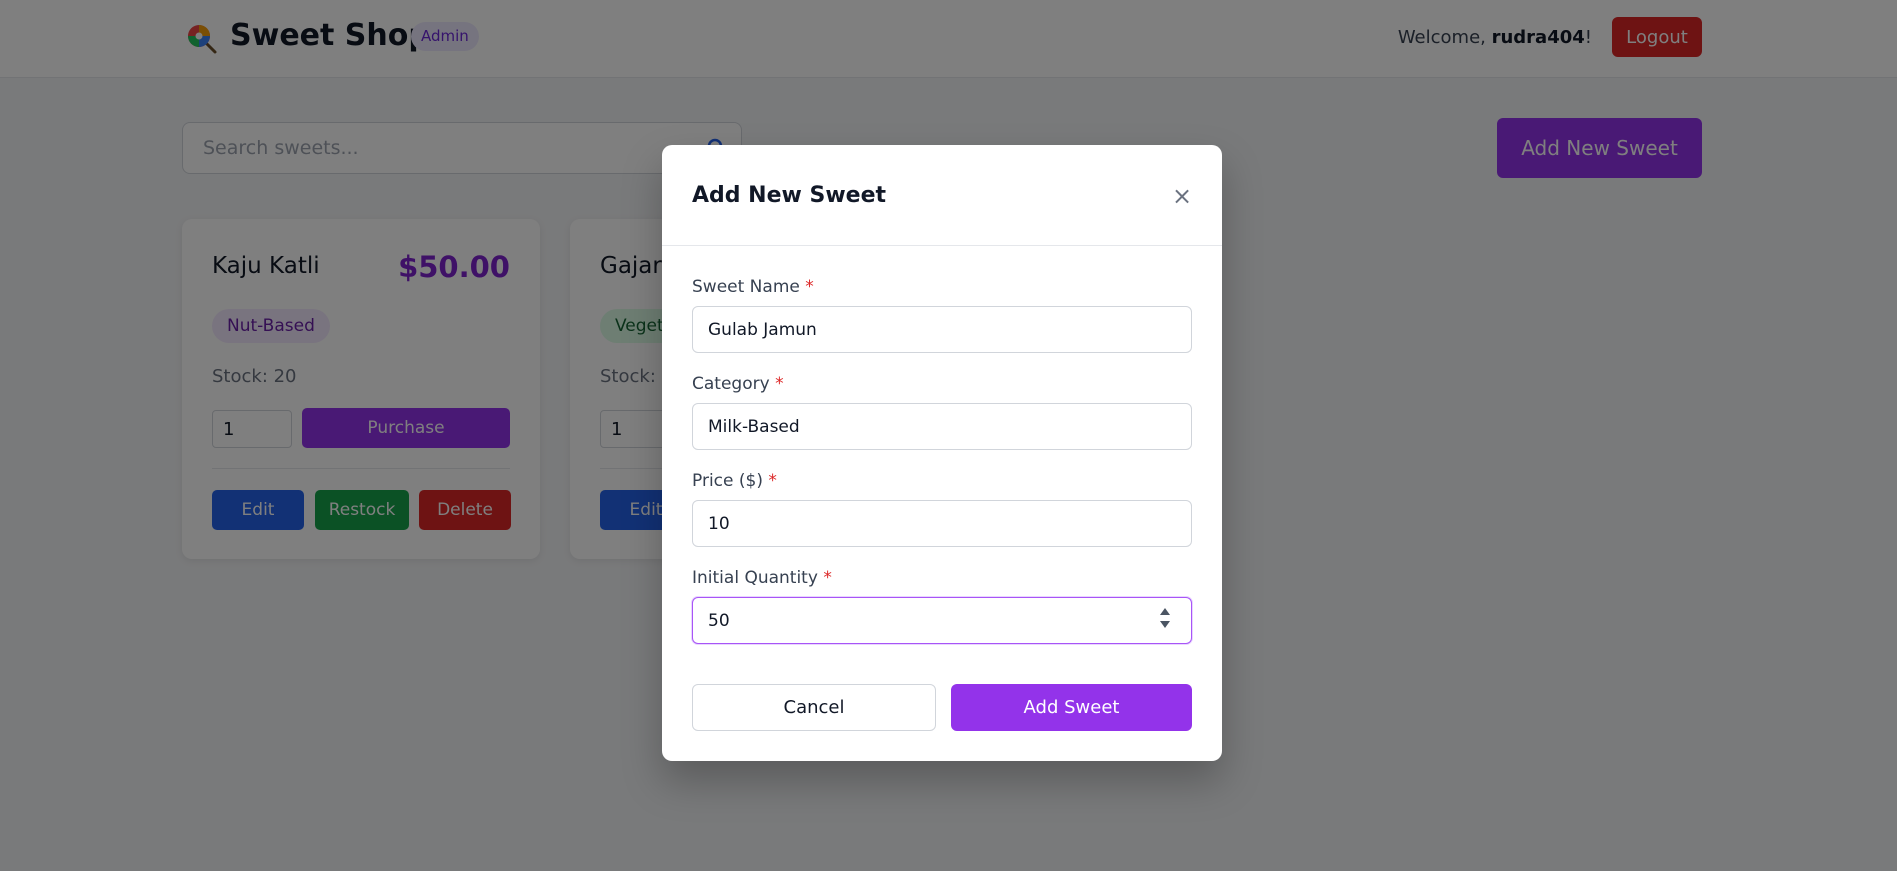 The image size is (1897, 871). What do you see at coordinates (942, 245) in the screenshot?
I see `modal-divider` at bounding box center [942, 245].